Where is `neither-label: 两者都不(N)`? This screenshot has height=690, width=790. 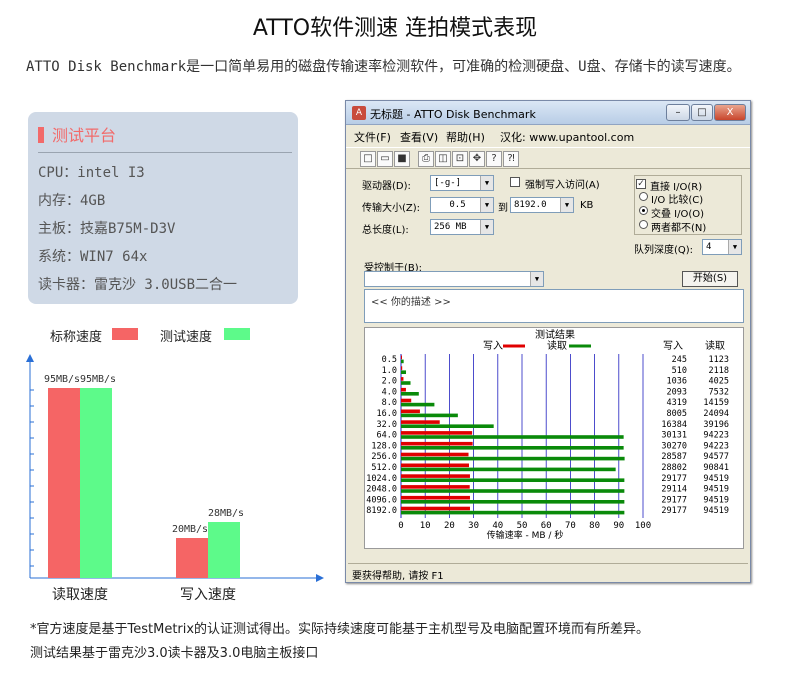 neither-label: 两者都不(N) is located at coordinates (679, 228).